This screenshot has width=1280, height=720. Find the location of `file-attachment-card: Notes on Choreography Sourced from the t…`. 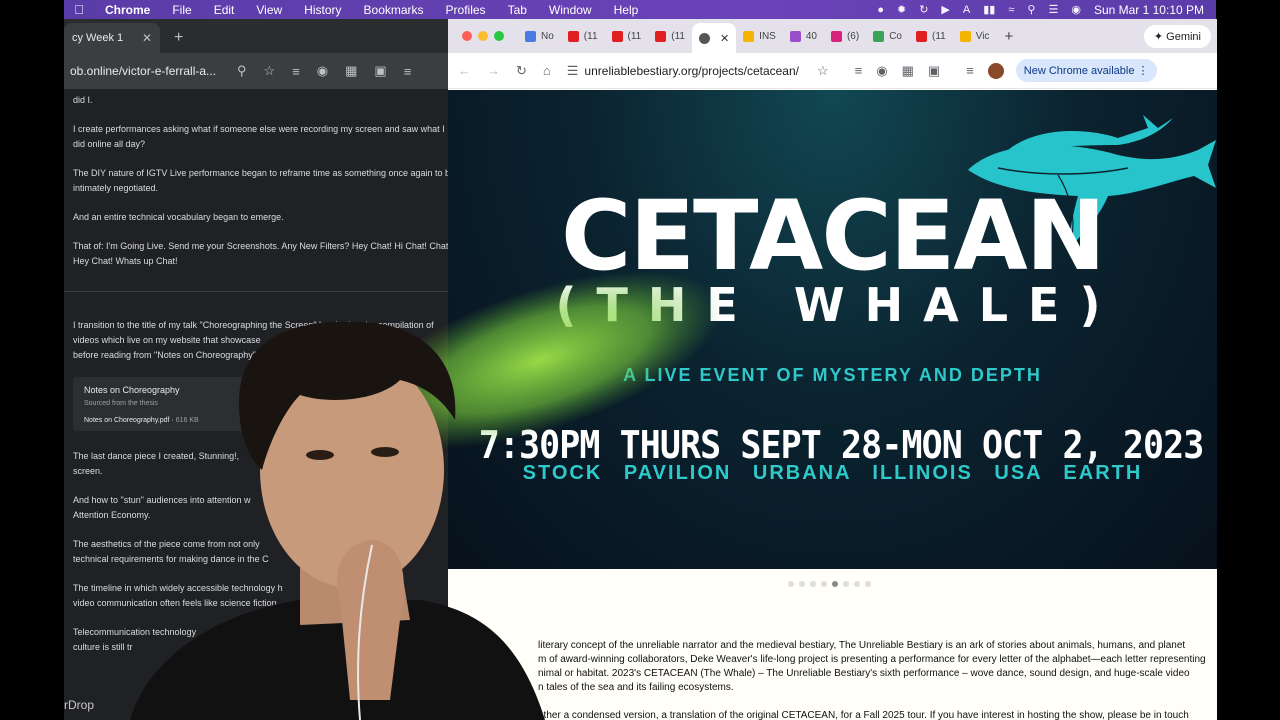

file-attachment-card: Notes on Choreography Sourced from the t… is located at coordinates (173, 404).